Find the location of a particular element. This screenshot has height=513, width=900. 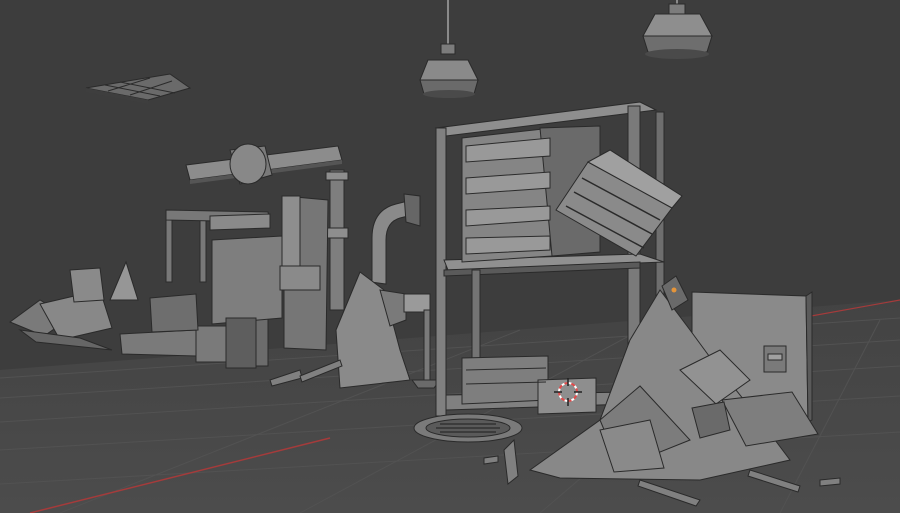

manhole-cover is located at coordinates (468, 428).